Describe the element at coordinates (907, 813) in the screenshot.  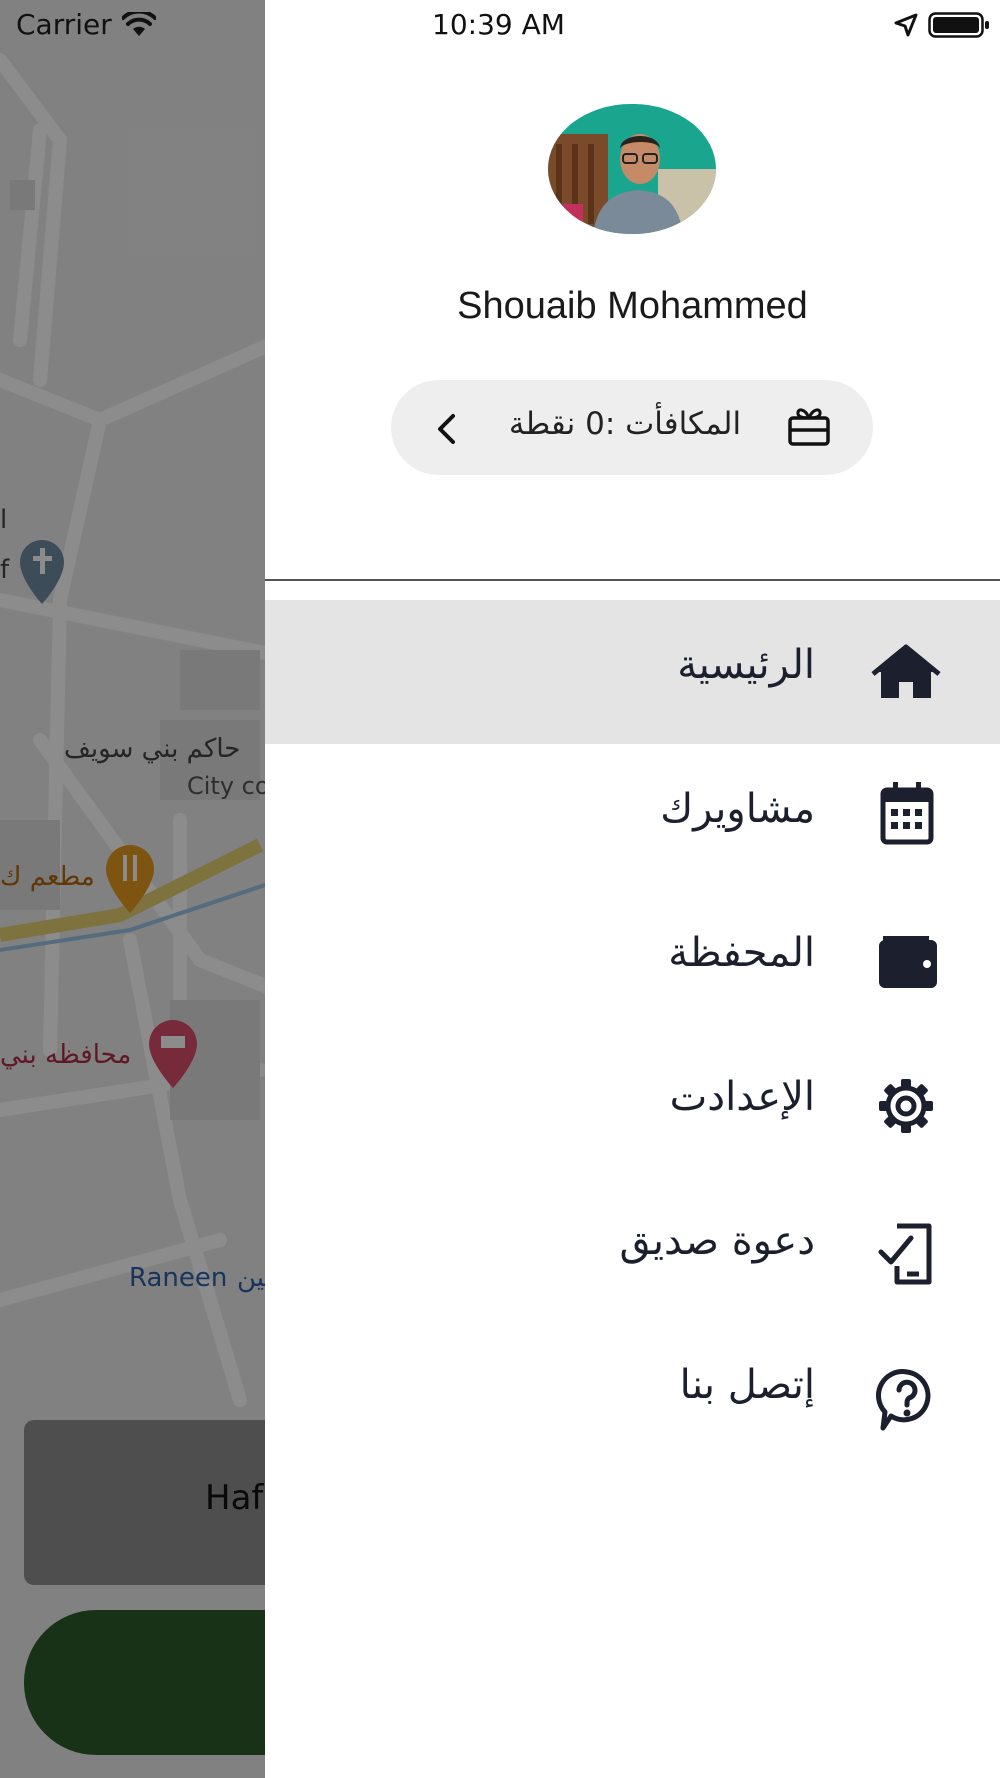
I see `calendar-icon` at that location.